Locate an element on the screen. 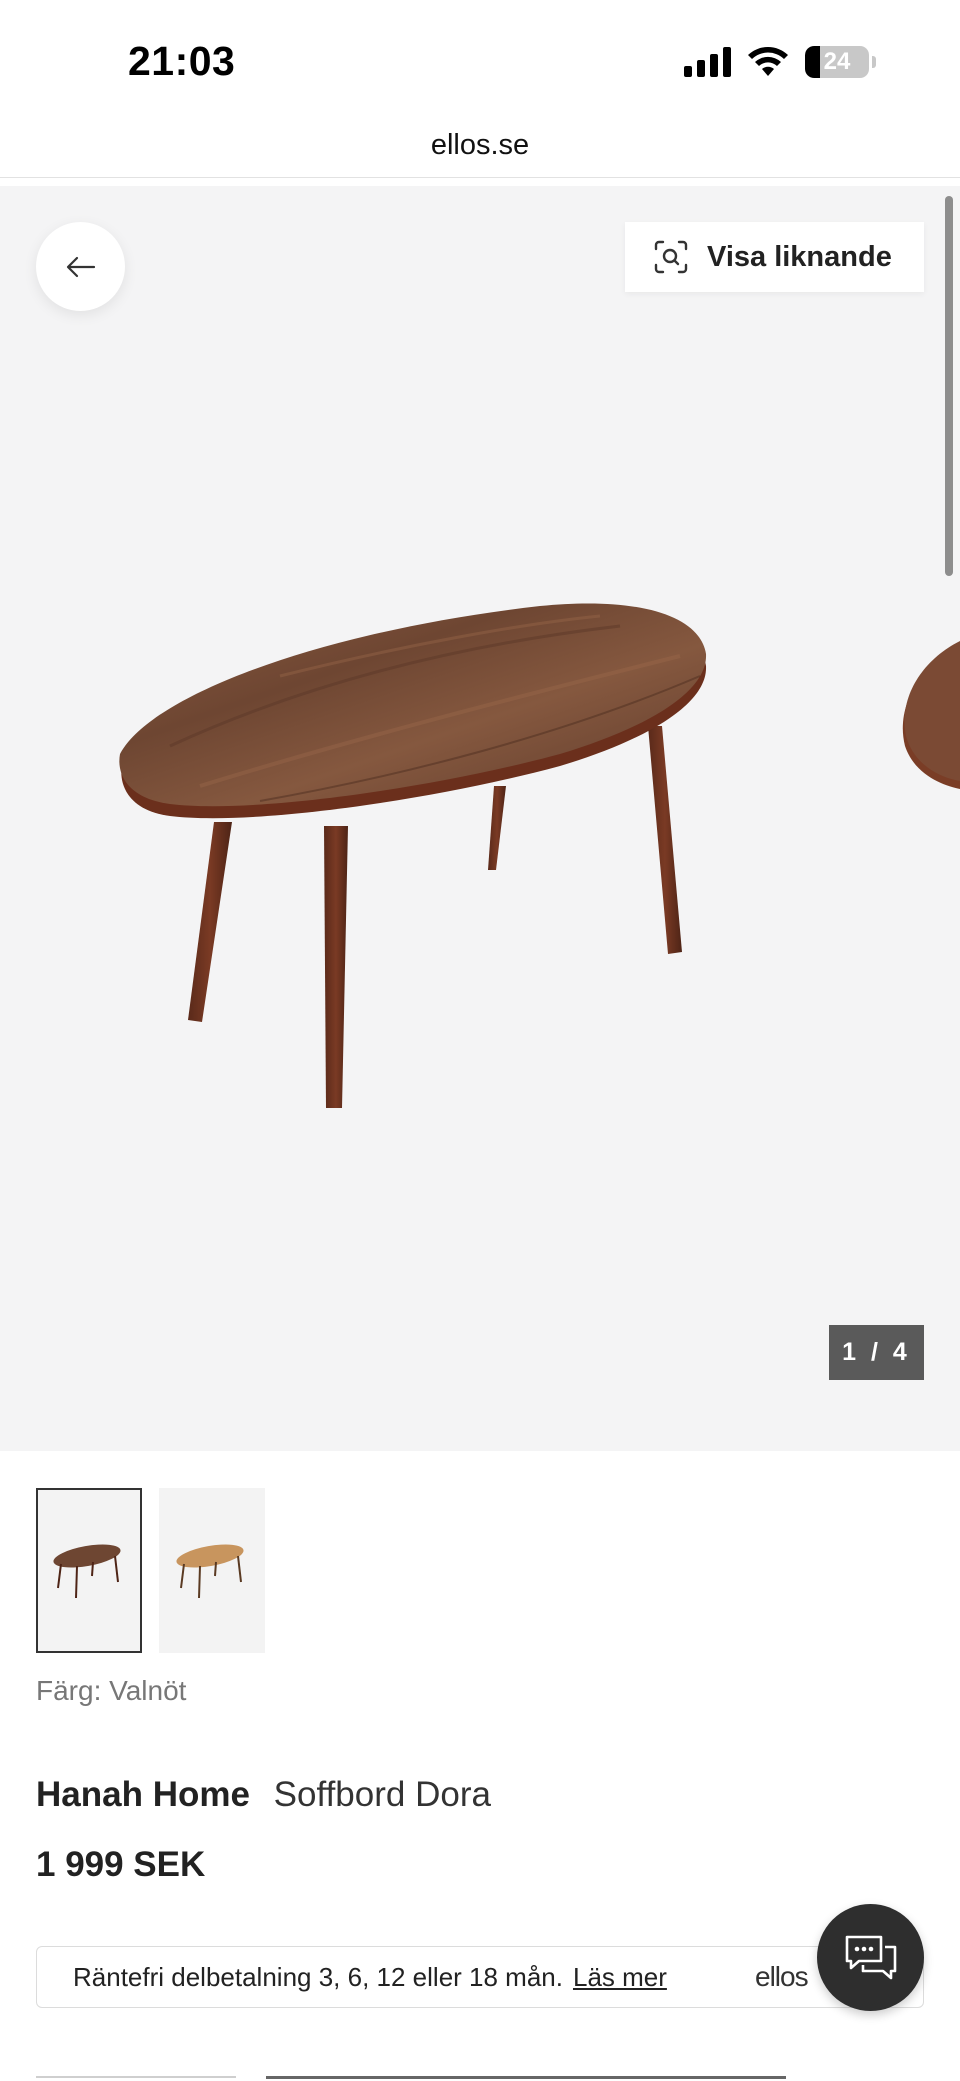 The height and width of the screenshot is (2081, 960). product-name: Soffbord Dora is located at coordinates (382, 1794).